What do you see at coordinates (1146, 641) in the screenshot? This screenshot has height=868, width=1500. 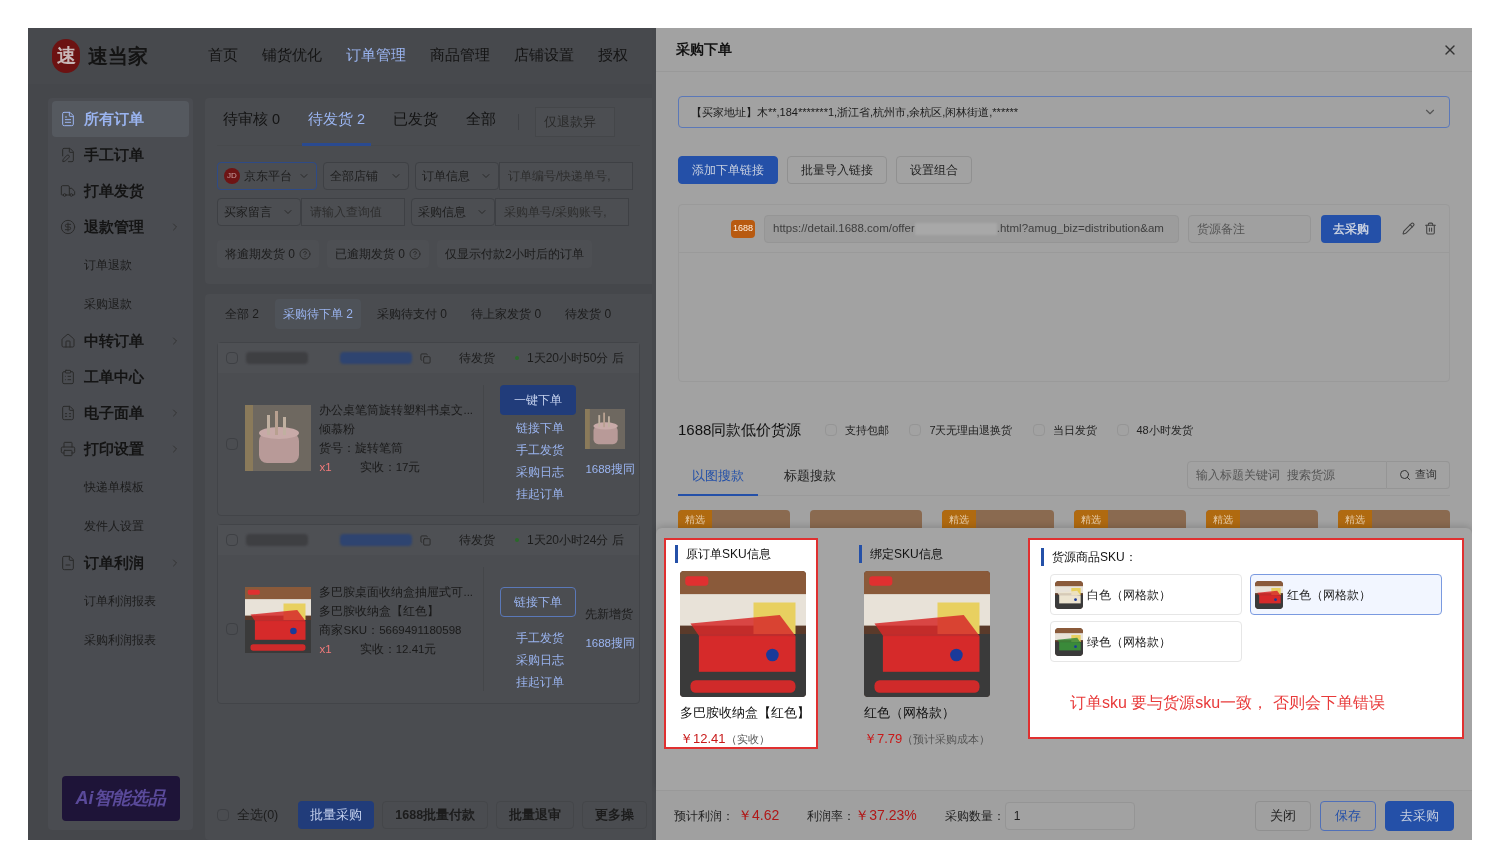 I see `sku-option: 绿色（网格款）` at bounding box center [1146, 641].